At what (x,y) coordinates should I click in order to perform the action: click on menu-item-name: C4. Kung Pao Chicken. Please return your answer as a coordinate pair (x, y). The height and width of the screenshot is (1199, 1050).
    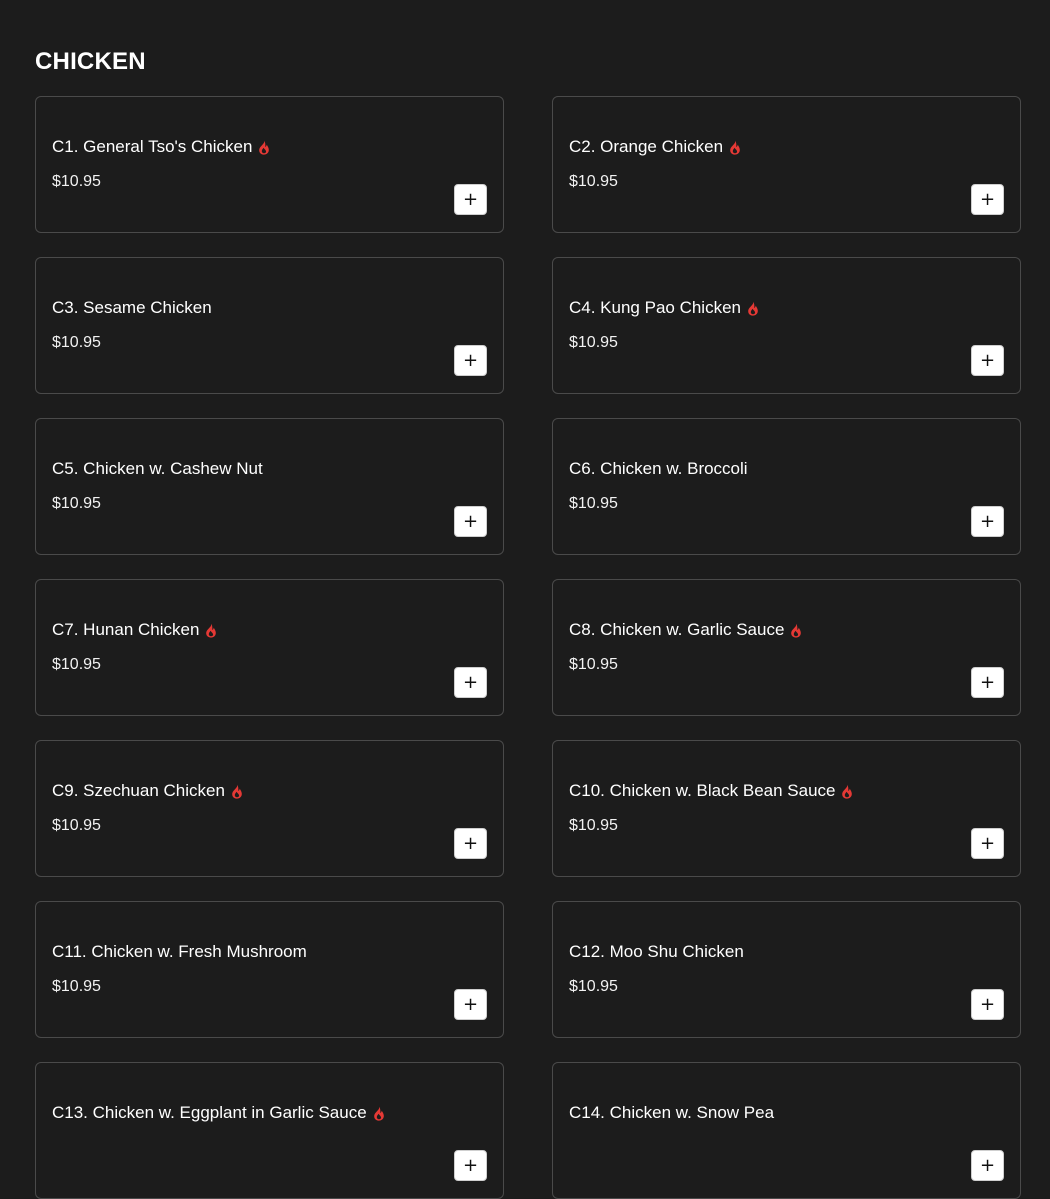
    Looking at the image, I should click on (655, 307).